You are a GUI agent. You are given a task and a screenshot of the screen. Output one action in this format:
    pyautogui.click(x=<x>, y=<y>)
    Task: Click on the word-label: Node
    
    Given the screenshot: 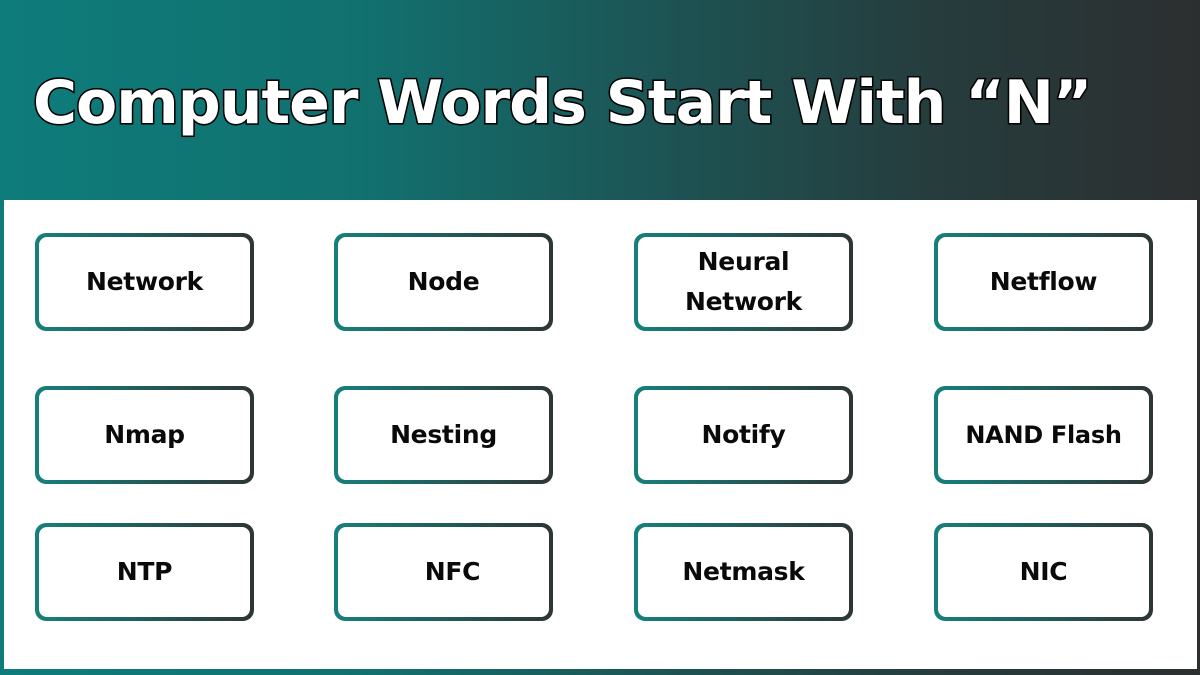 What is the action you would take?
    pyautogui.click(x=443, y=281)
    